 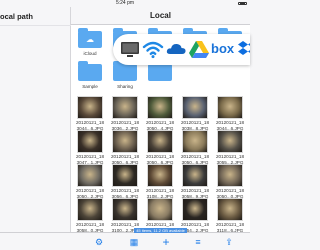 What do you see at coordinates (229, 242) in the screenshot?
I see `share-icon: ⇪` at bounding box center [229, 242].